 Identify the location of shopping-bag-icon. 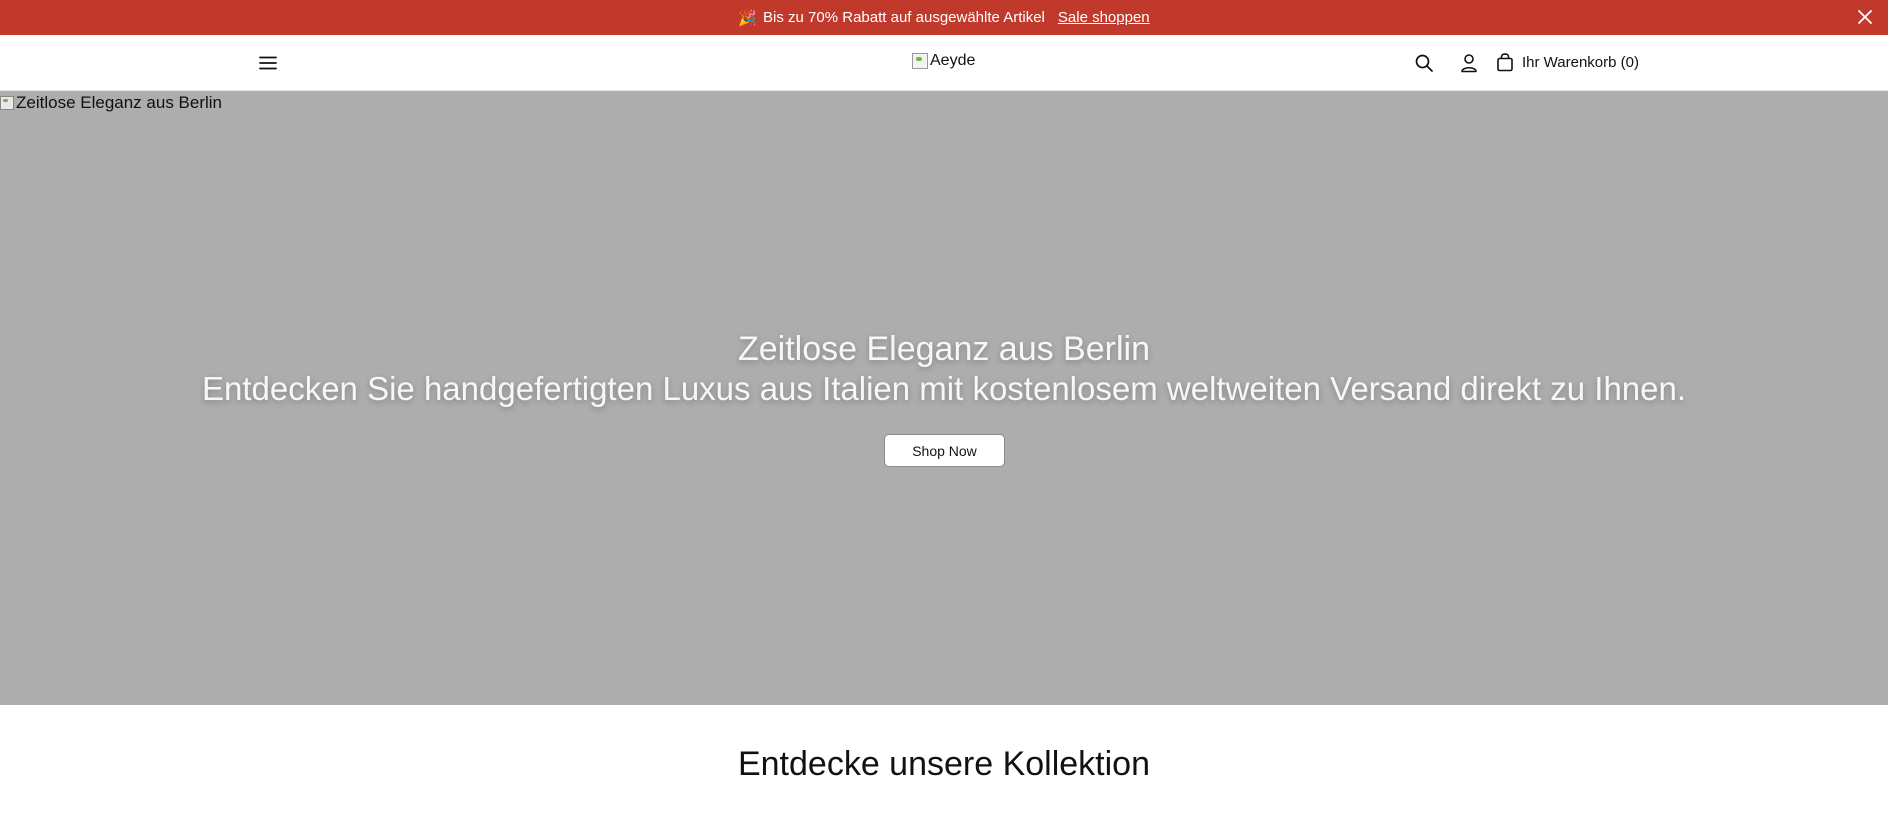
(1505, 62).